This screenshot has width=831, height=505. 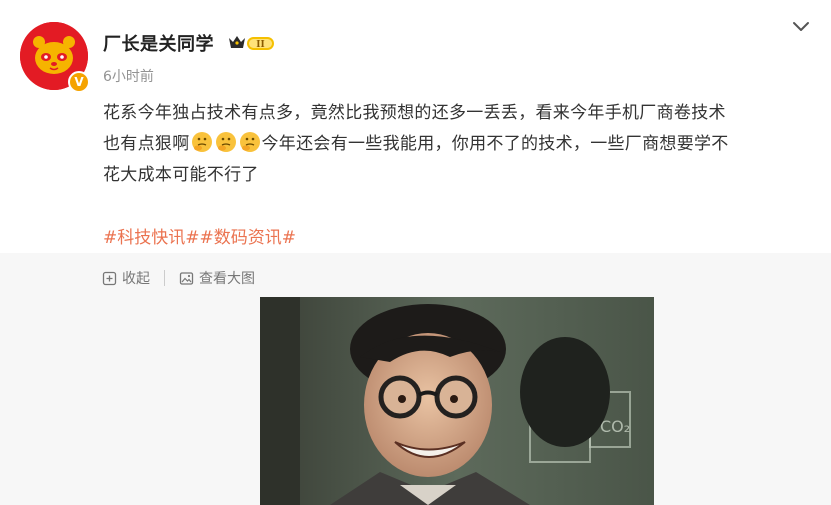 I want to click on board-text: CO₂, so click(x=615, y=426).